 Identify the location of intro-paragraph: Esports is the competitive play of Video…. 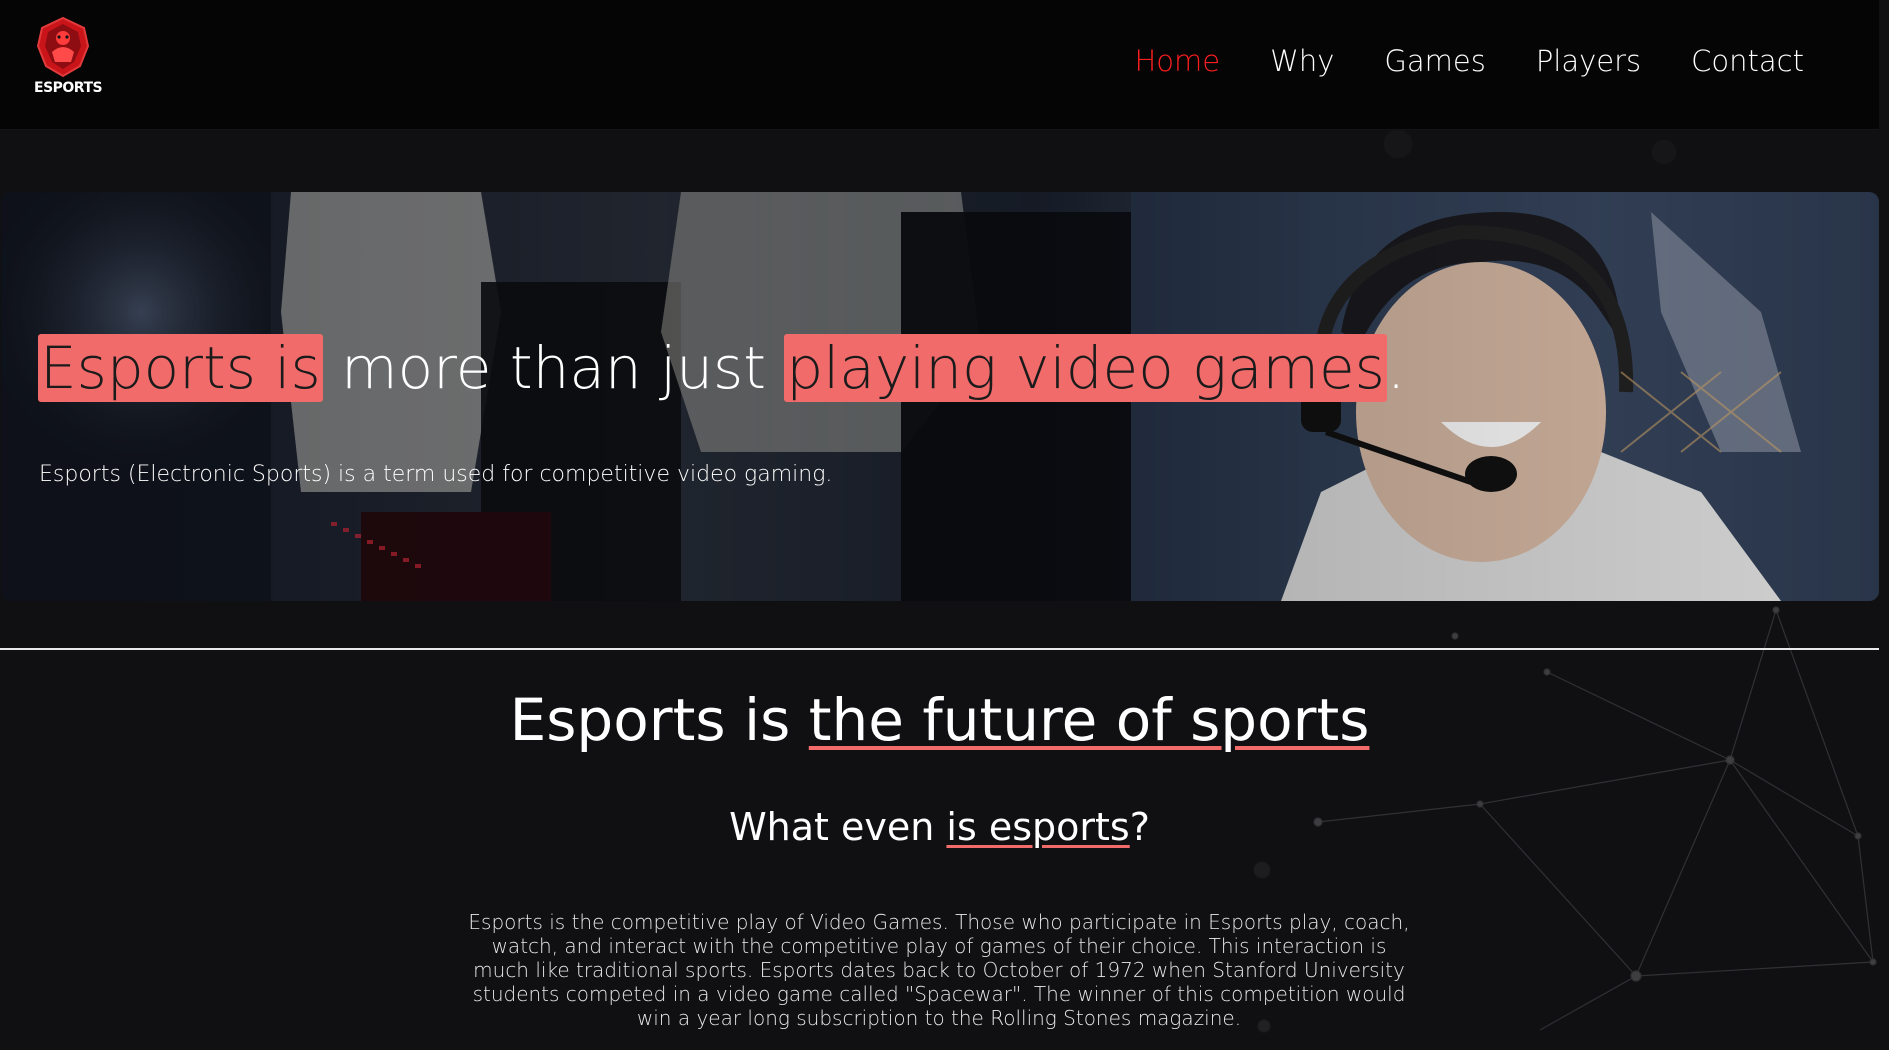
(939, 970).